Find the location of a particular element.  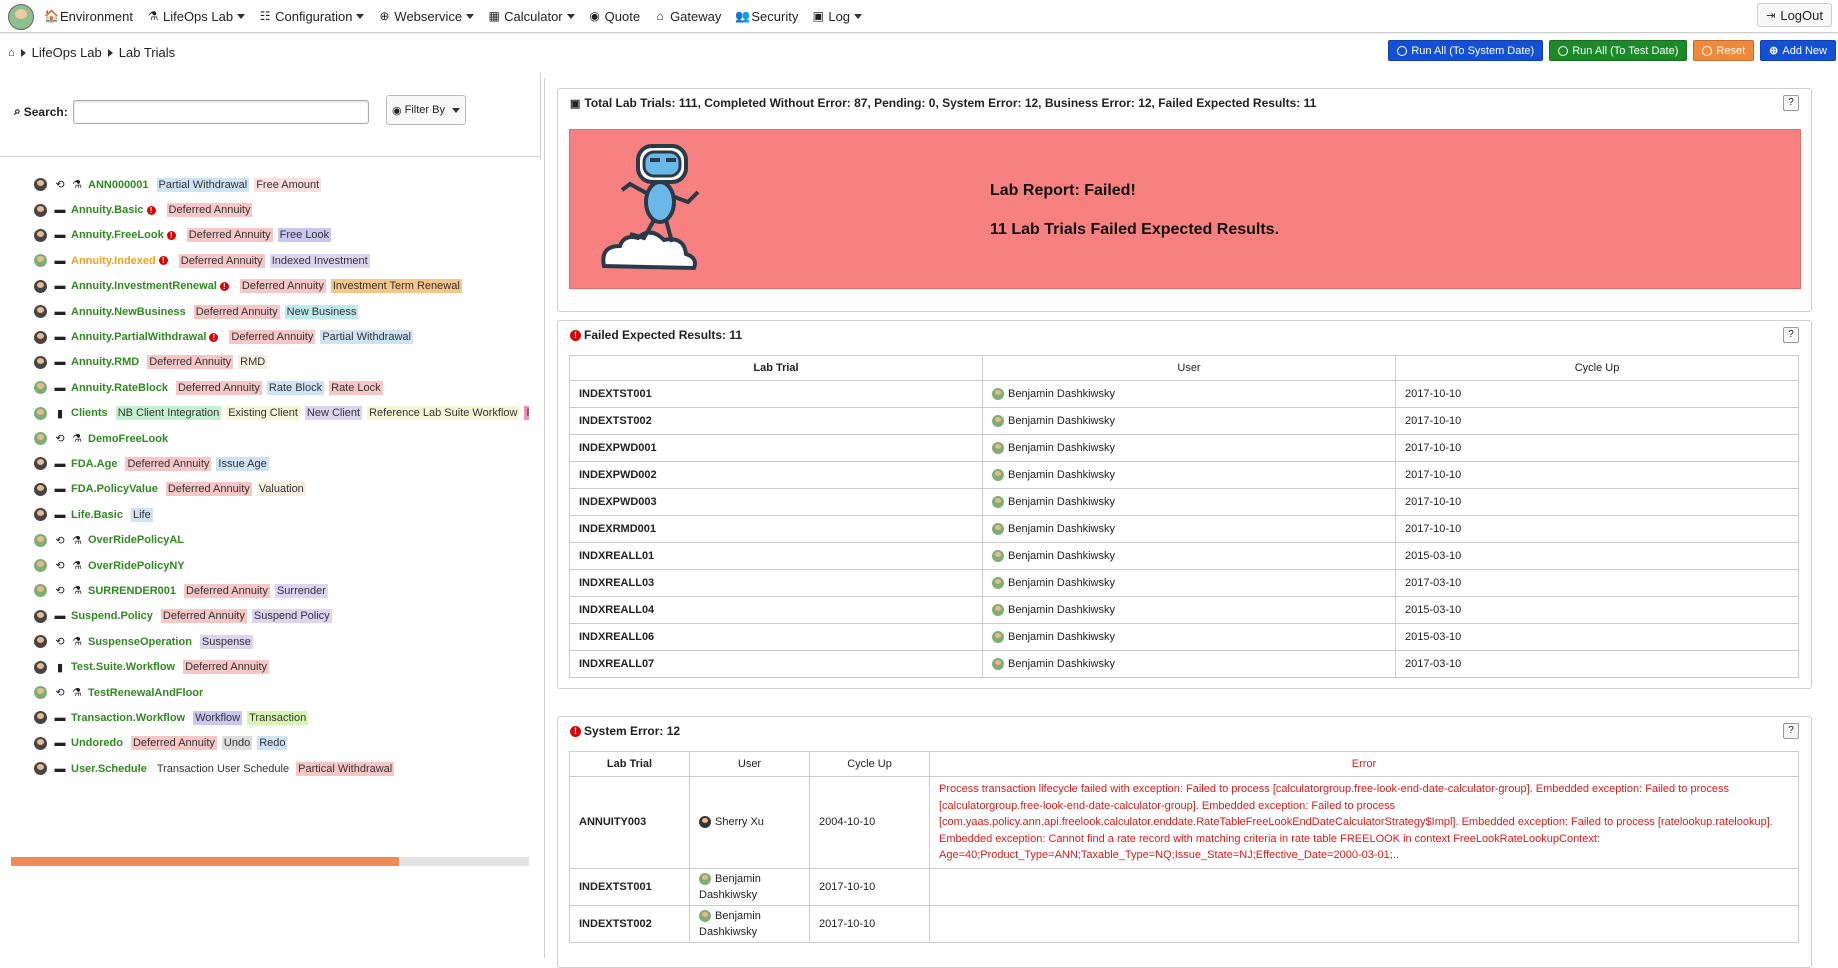

logout-button: ⇥ LogOut is located at coordinates (1794, 15).